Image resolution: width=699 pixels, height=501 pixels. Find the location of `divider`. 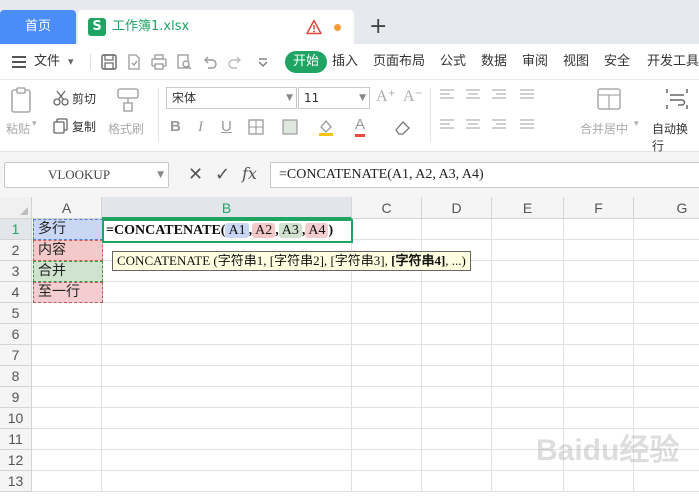

divider is located at coordinates (430, 115).